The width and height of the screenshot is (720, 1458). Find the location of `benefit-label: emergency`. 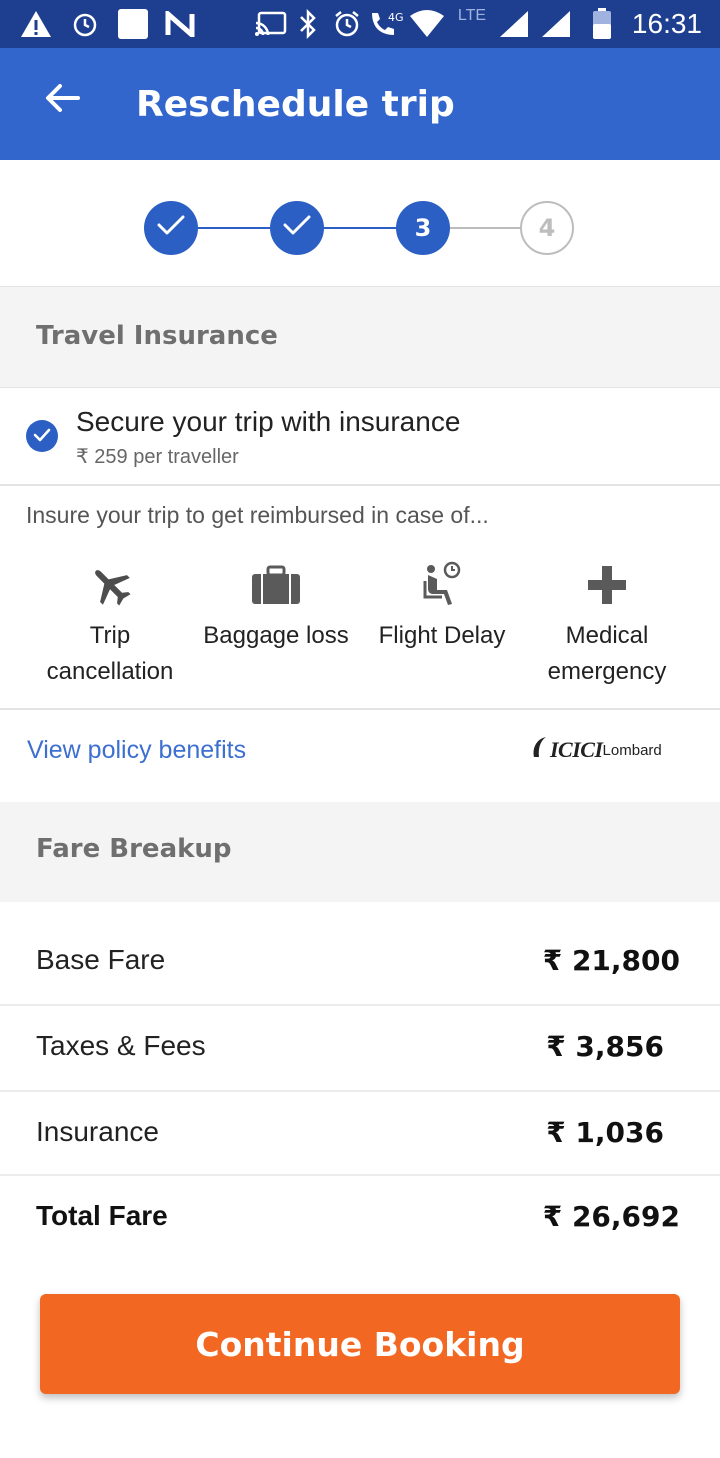

benefit-label: emergency is located at coordinates (607, 671).